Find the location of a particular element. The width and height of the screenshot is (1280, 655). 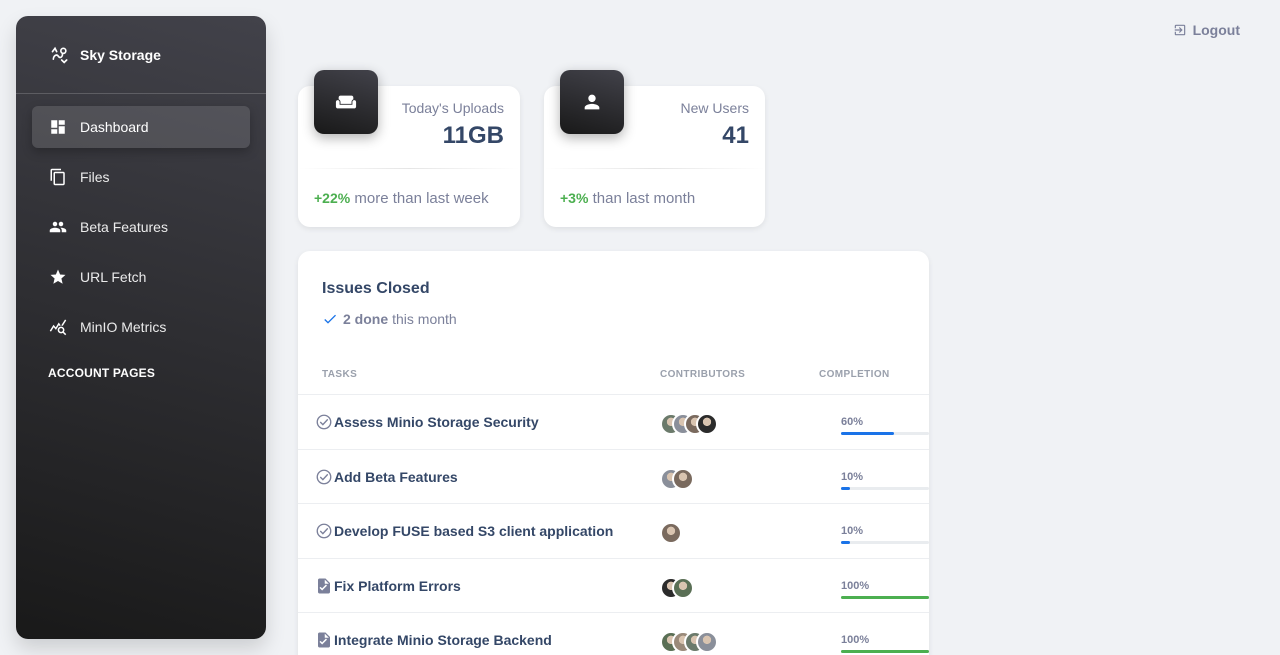

stat-change: +3% is located at coordinates (574, 198).